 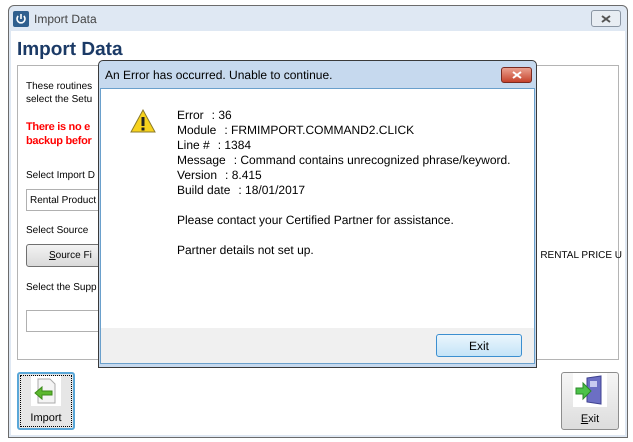 What do you see at coordinates (203, 190) in the screenshot?
I see `detail-label: Build date` at bounding box center [203, 190].